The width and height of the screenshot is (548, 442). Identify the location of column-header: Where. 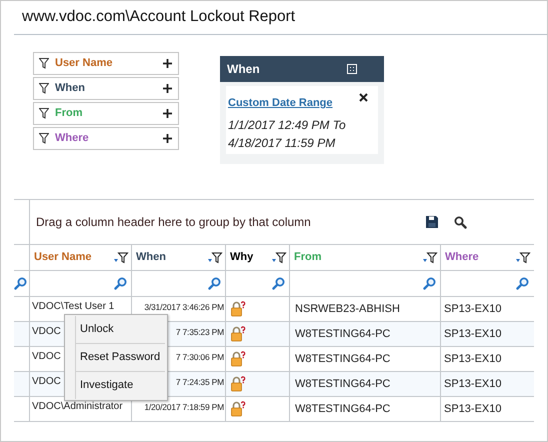
(487, 257).